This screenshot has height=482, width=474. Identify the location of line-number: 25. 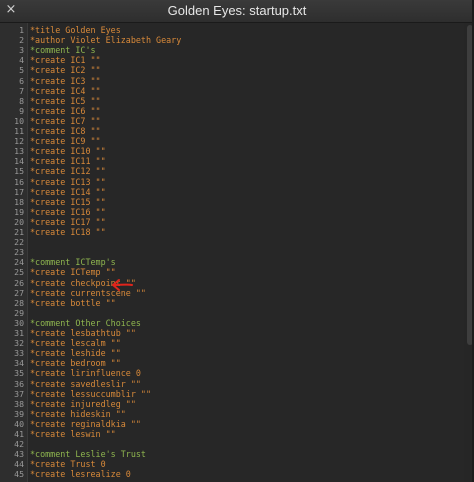
(19, 272).